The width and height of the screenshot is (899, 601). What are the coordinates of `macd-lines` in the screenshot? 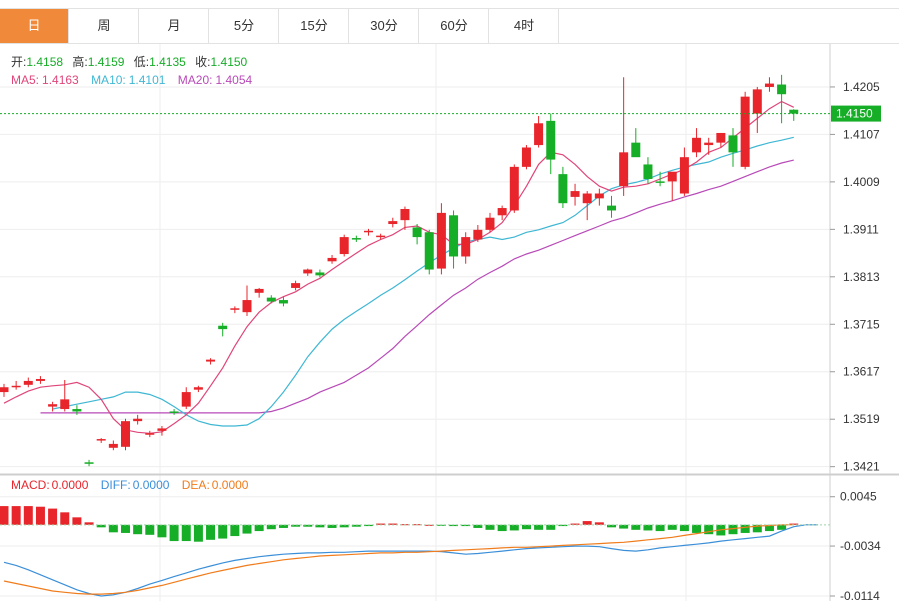 It's located at (411, 560).